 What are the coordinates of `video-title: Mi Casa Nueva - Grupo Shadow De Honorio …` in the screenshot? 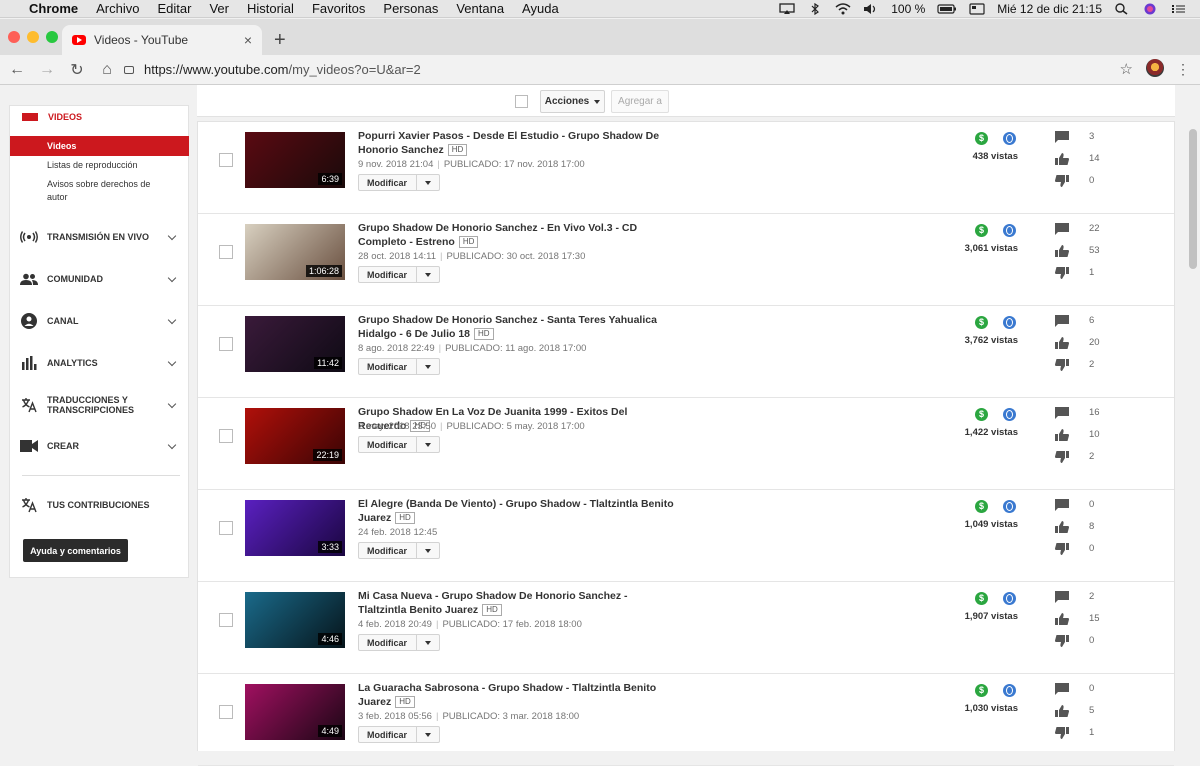 It's located at (518, 603).